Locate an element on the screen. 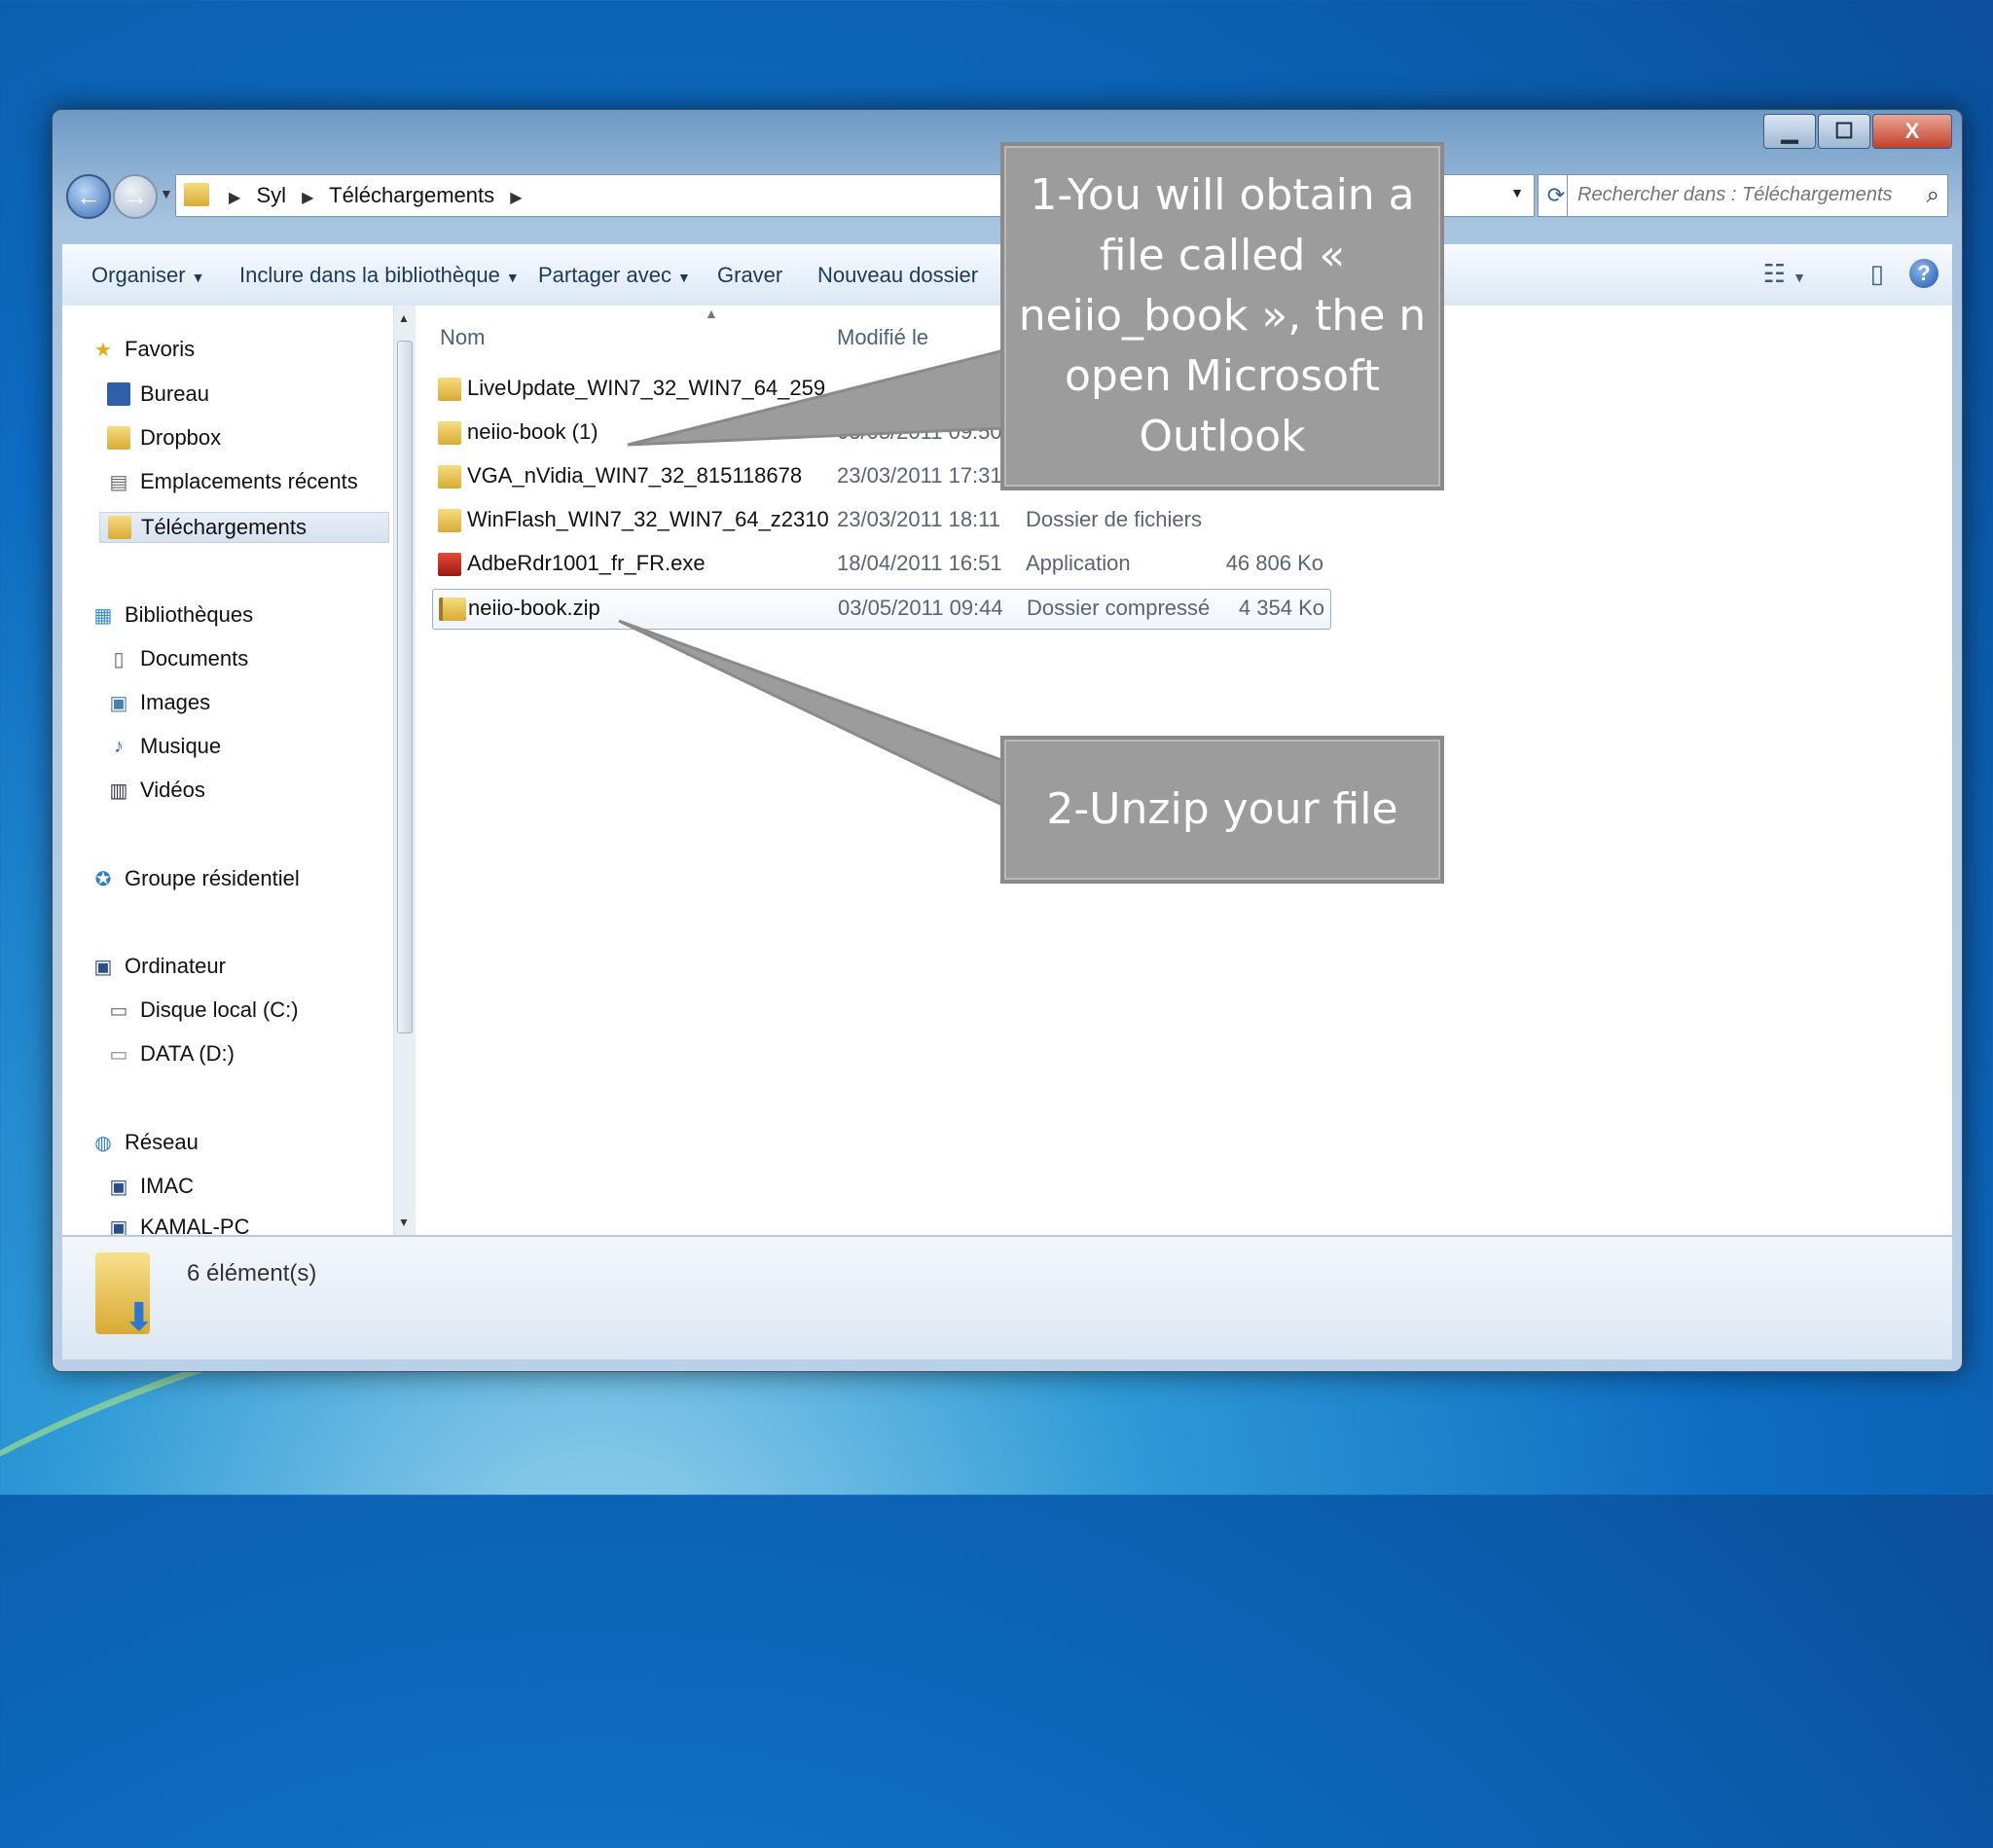  item-count: 6 élément(s) is located at coordinates (252, 1273).